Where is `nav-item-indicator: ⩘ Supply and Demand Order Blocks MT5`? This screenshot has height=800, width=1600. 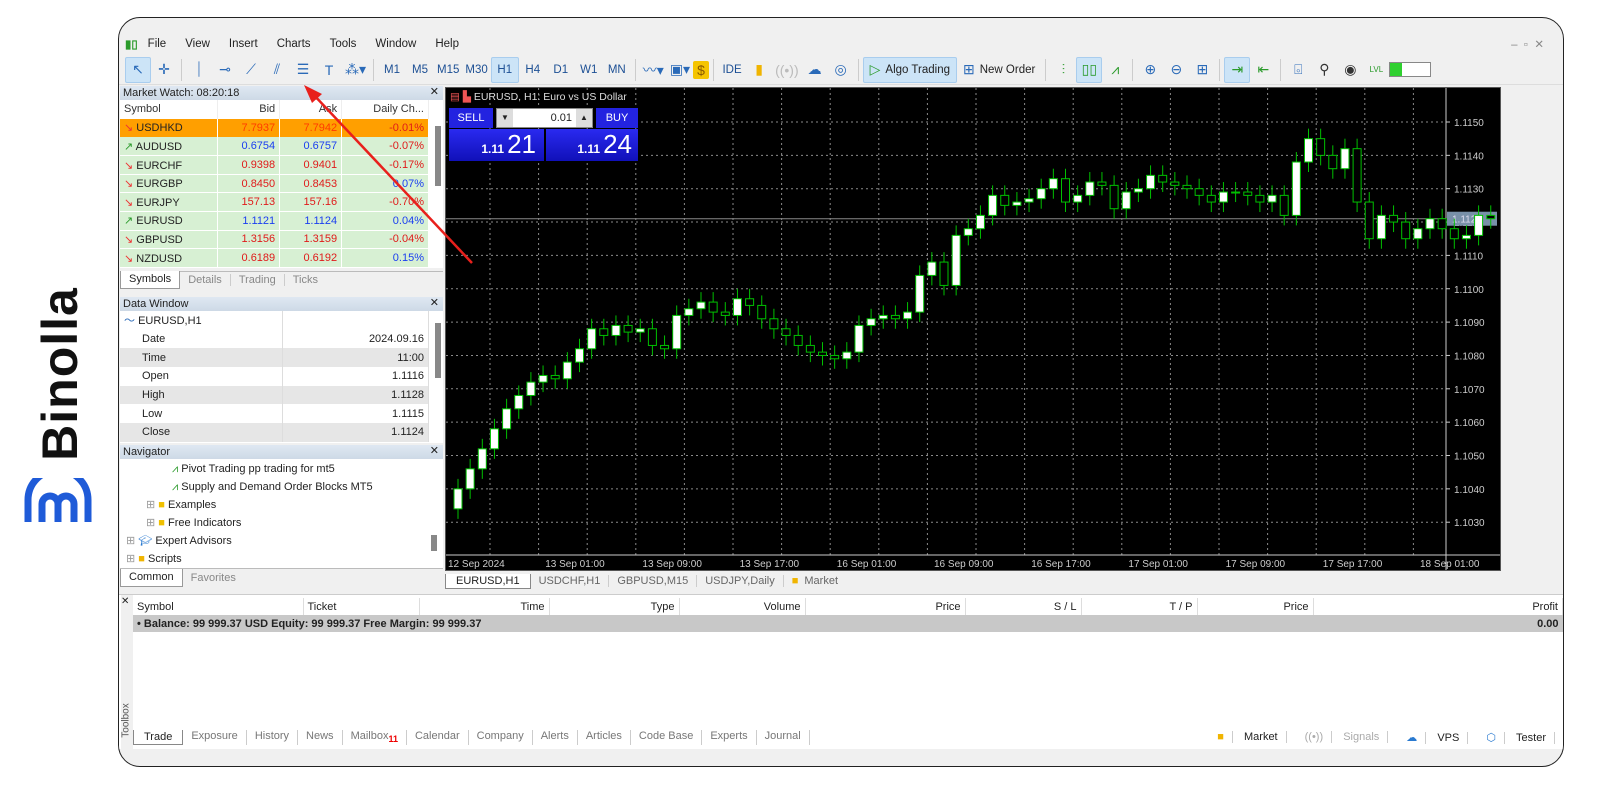 nav-item-indicator: ⩘ Supply and Demand Order Blocks MT5 is located at coordinates (281, 487).